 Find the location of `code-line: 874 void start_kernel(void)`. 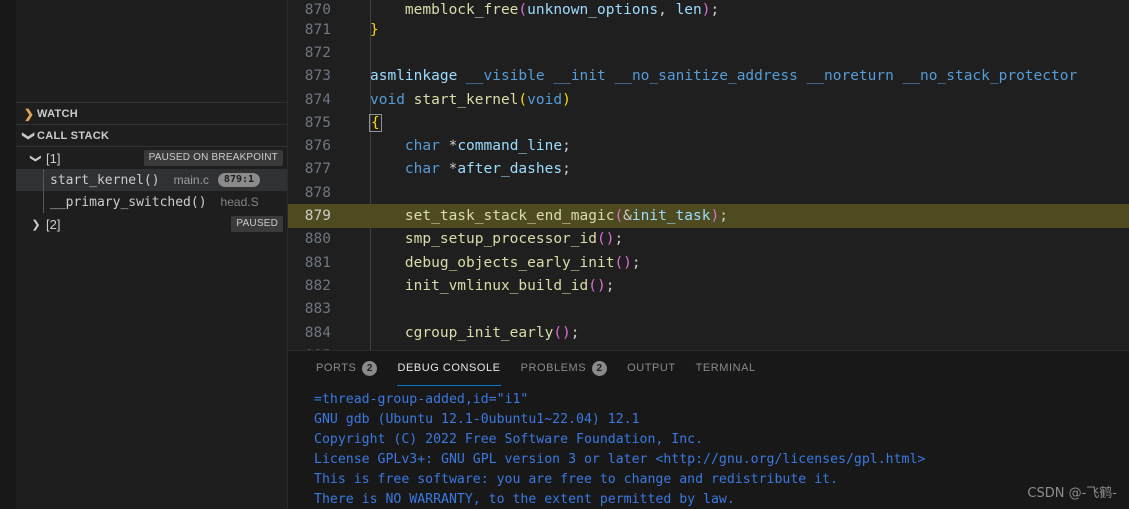

code-line: 874 void start_kernel(void) is located at coordinates (708, 99).